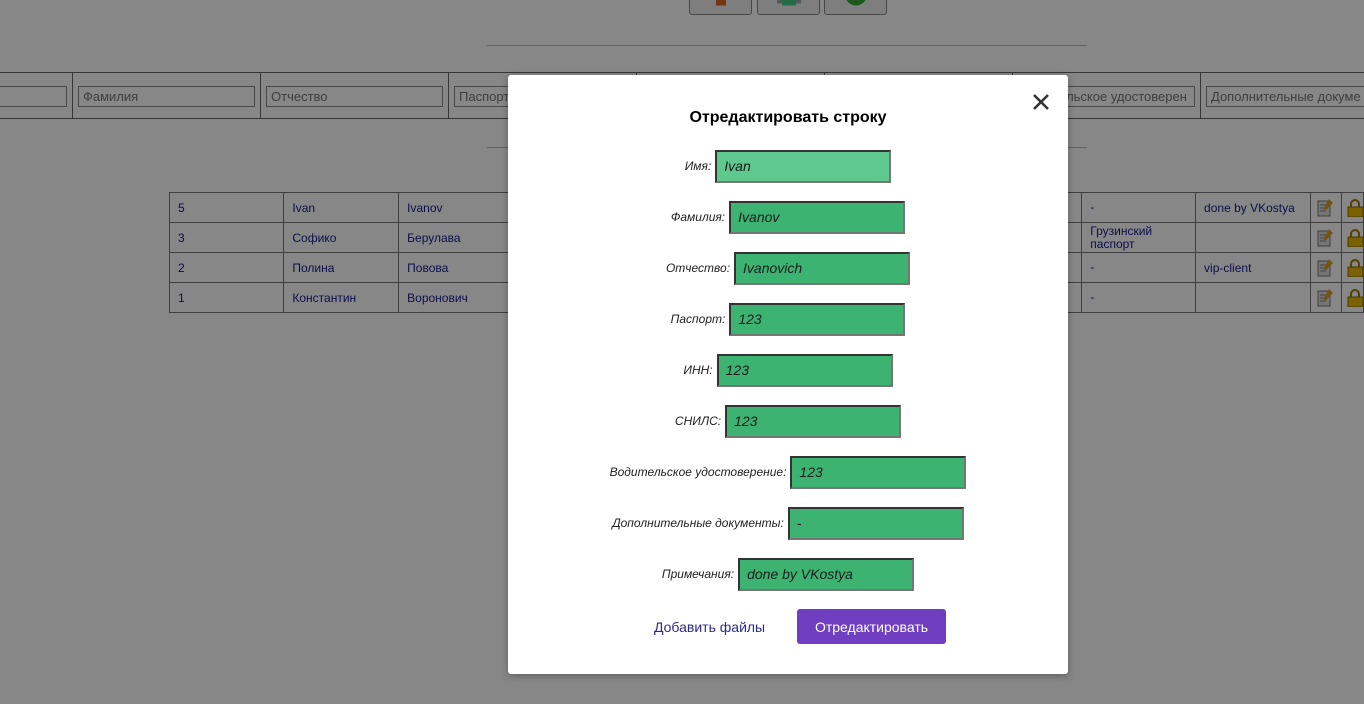 This screenshot has width=1364, height=704. I want to click on license-input, so click(878, 472).